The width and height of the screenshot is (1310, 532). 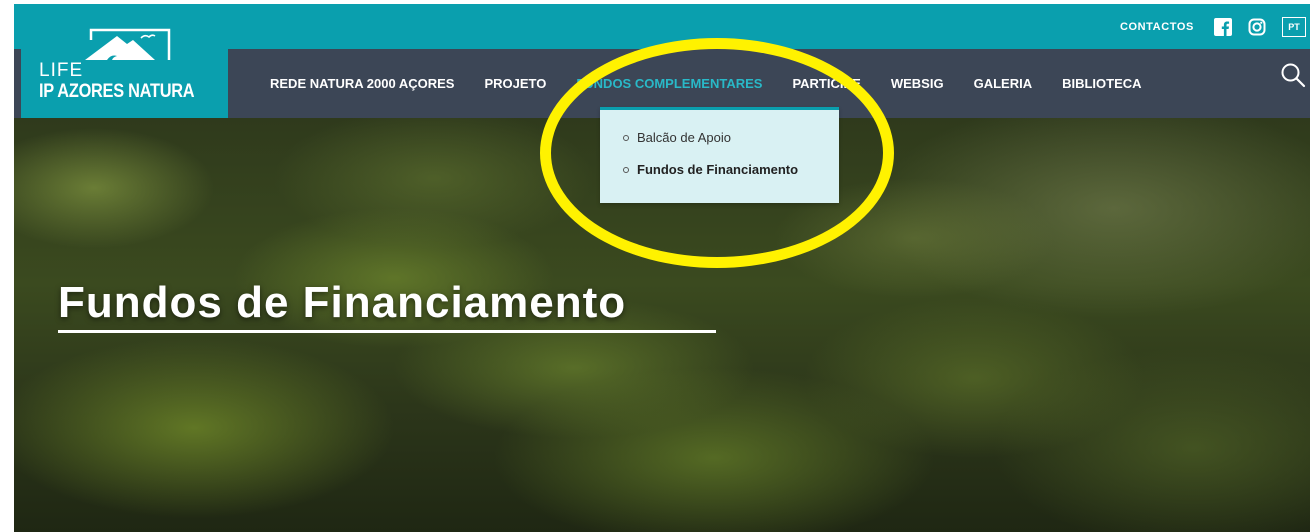 What do you see at coordinates (1101, 83) in the screenshot?
I see `nav-item-biblioteca: BIBLIOTECA` at bounding box center [1101, 83].